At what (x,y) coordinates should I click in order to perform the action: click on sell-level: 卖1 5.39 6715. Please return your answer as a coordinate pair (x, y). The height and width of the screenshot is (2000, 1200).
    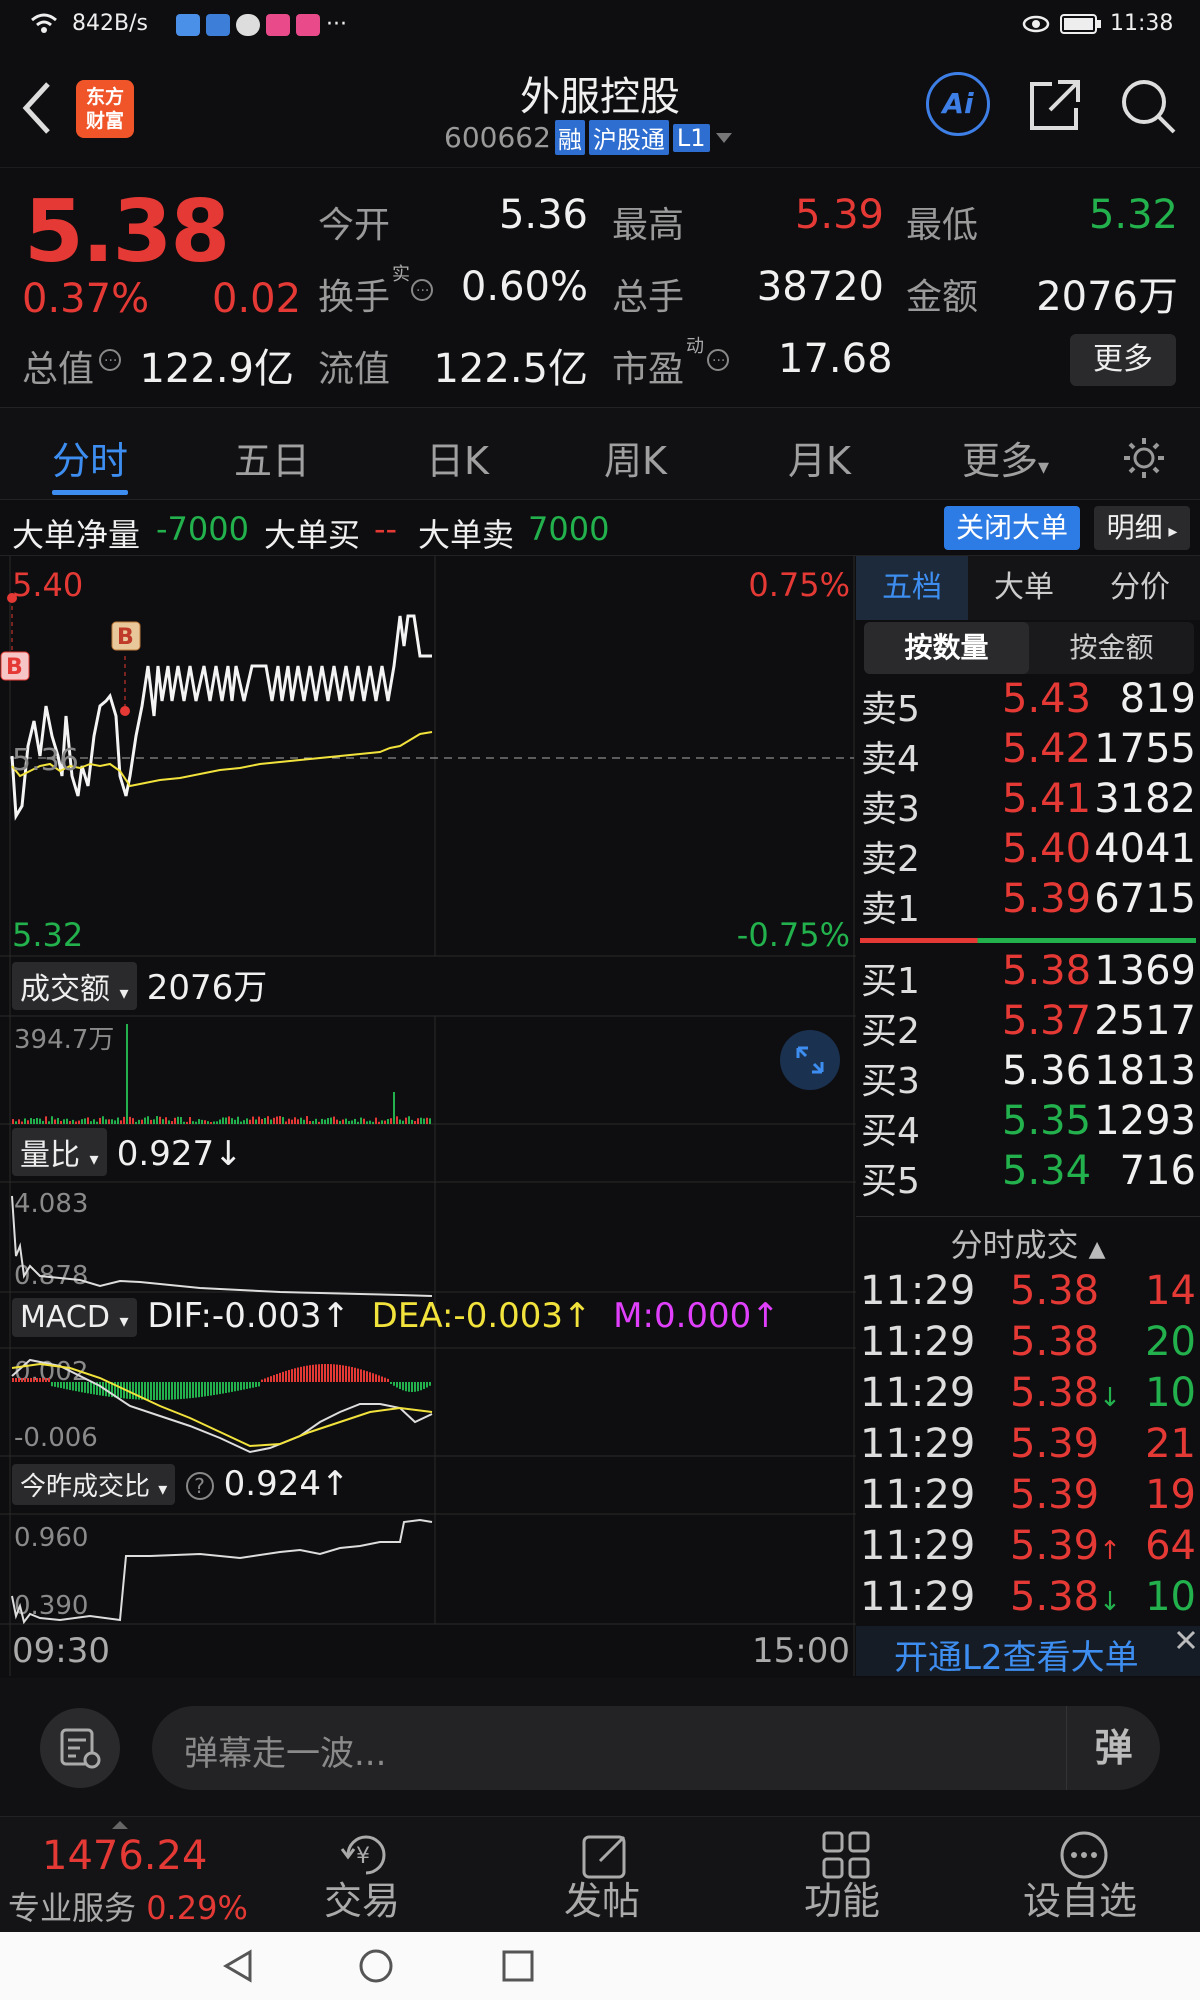
    Looking at the image, I should click on (1028, 903).